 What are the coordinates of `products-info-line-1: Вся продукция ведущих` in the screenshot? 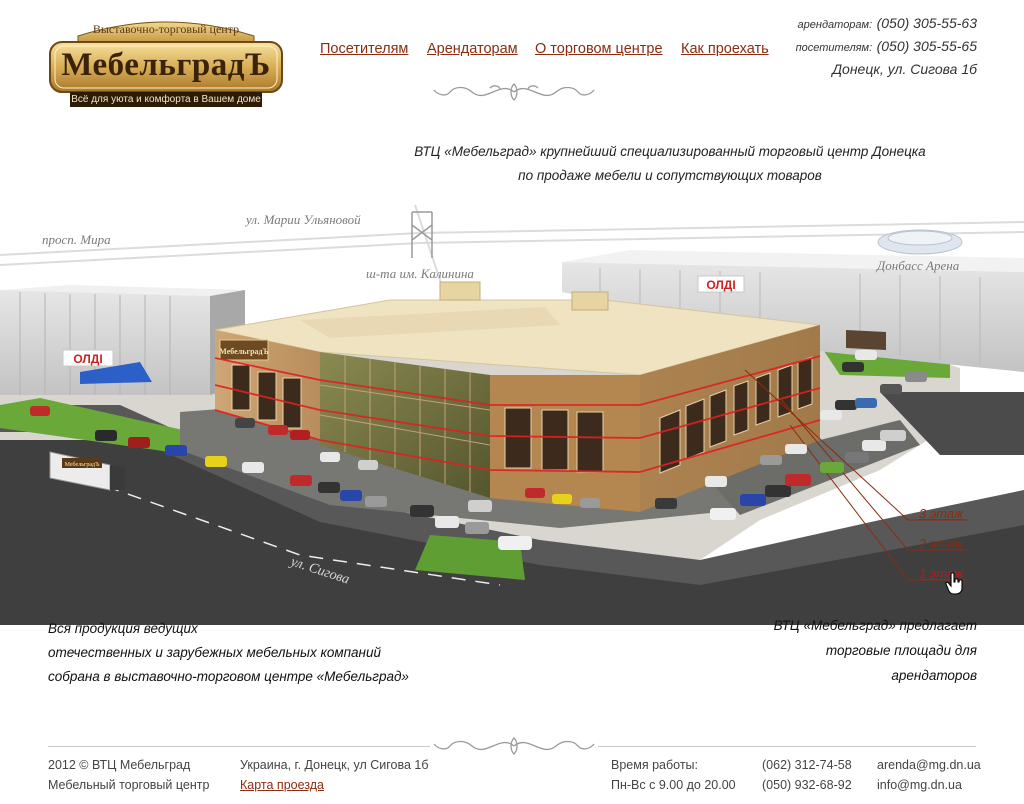 It's located at (123, 628).